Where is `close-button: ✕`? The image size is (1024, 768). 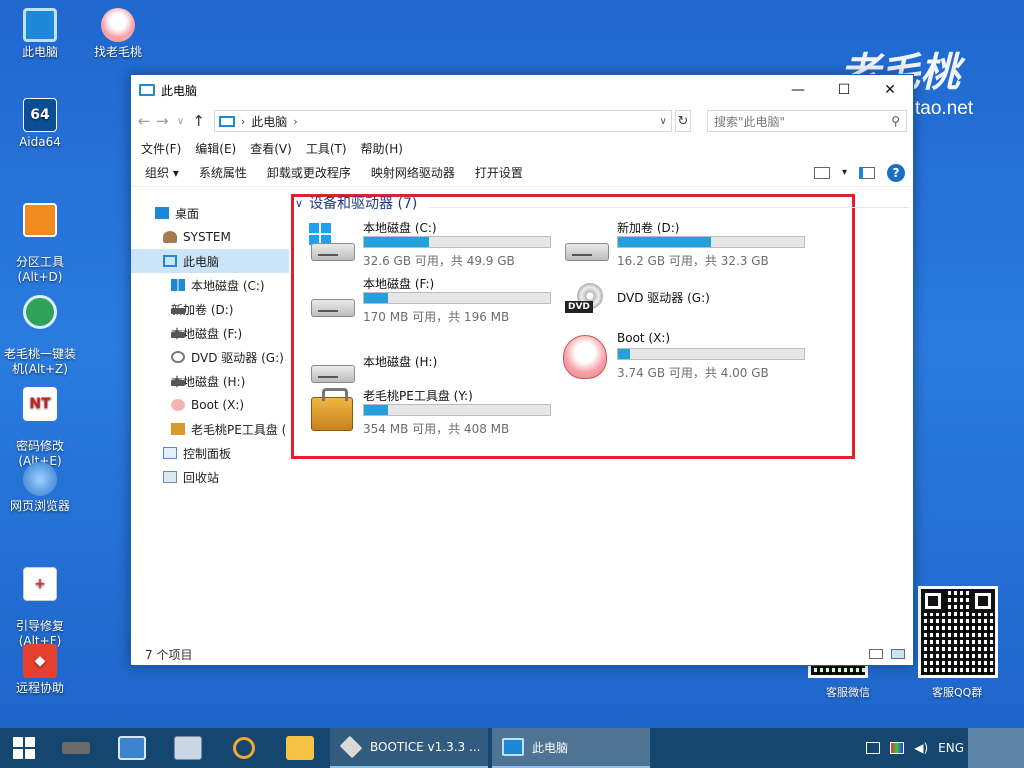
close-button: ✕ is located at coordinates (890, 90).